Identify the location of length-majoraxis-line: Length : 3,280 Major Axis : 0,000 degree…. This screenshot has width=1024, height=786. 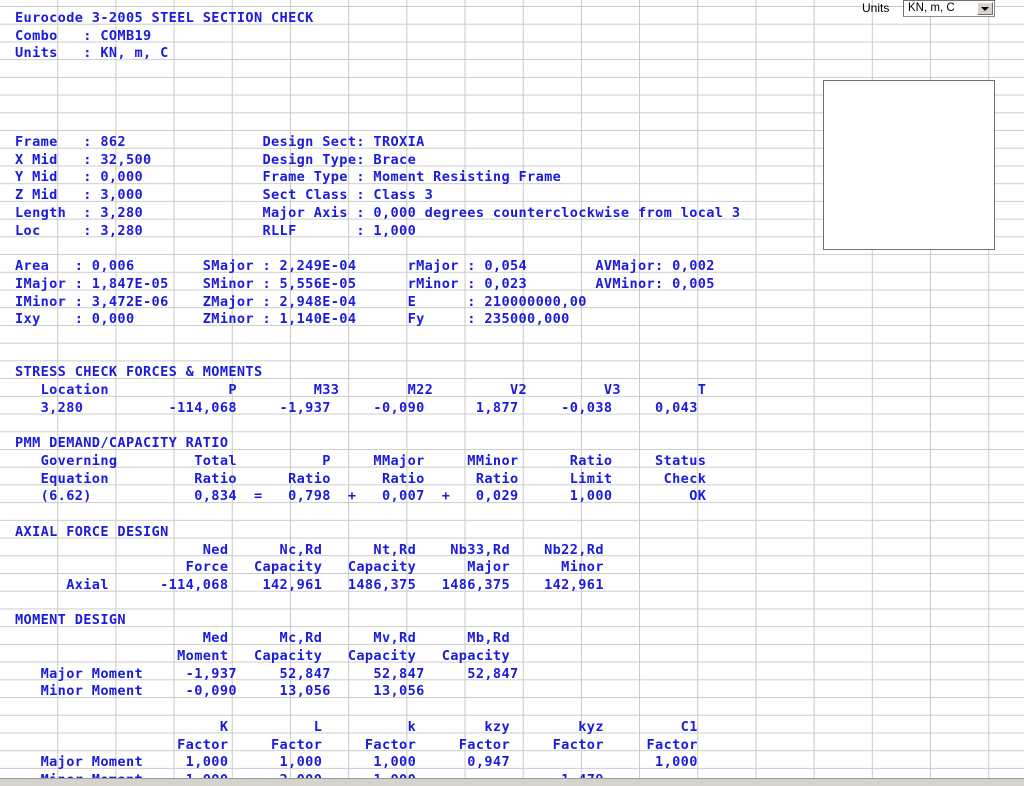
(378, 212).